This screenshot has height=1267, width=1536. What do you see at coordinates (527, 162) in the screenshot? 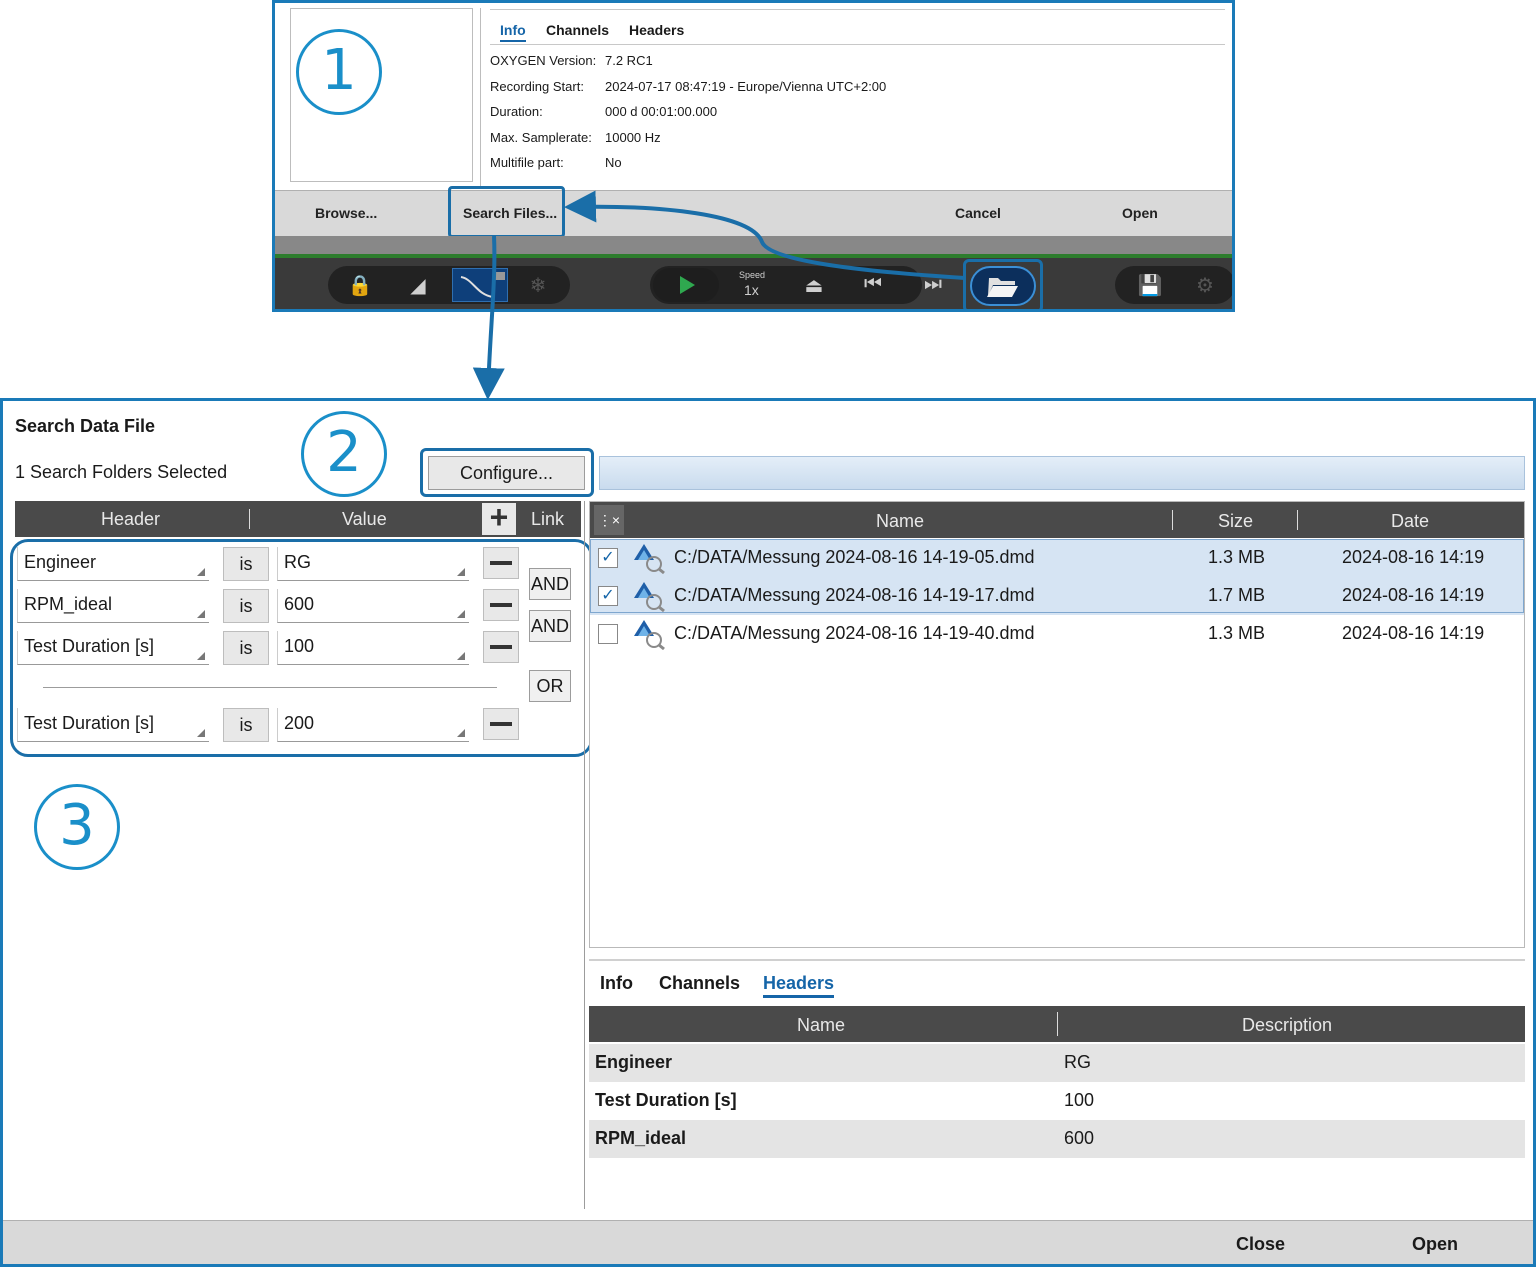
I see `info-key: Multifile part:` at bounding box center [527, 162].